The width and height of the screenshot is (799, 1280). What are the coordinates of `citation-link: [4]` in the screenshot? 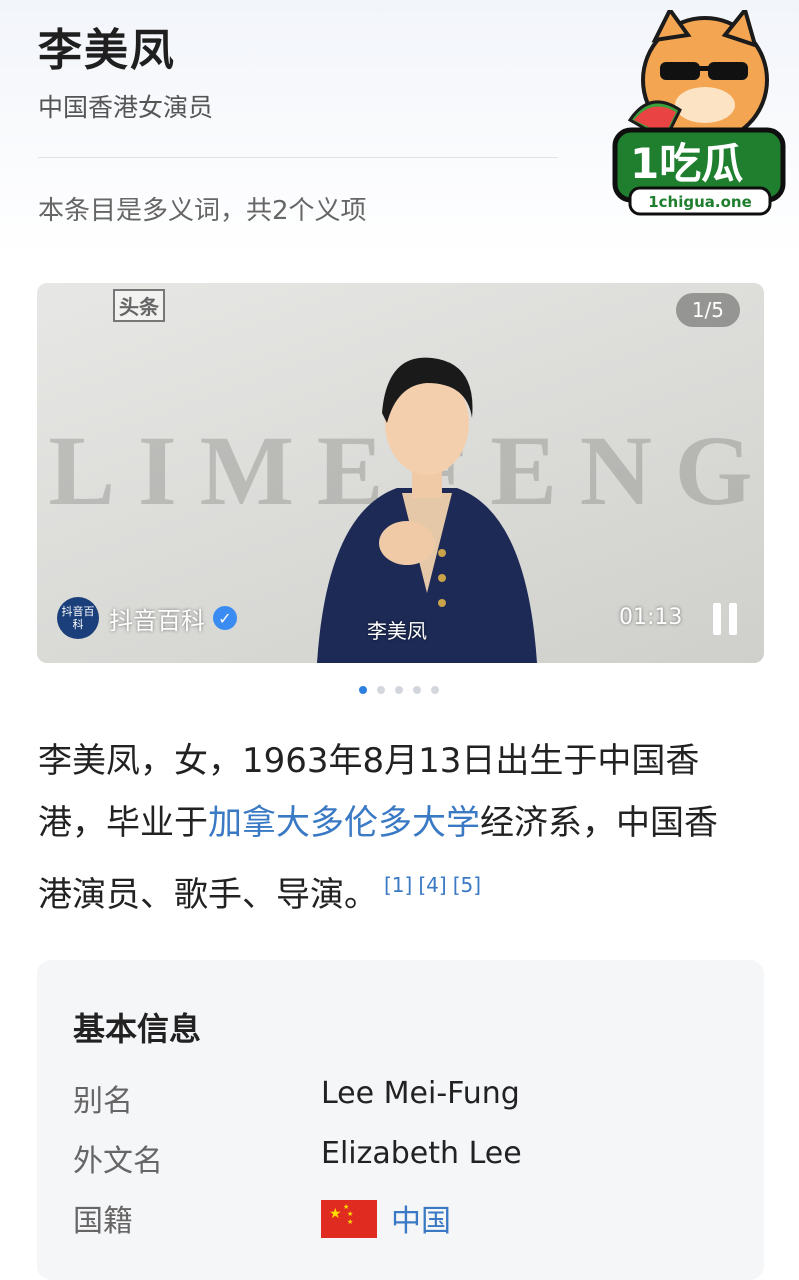 It's located at (432, 885).